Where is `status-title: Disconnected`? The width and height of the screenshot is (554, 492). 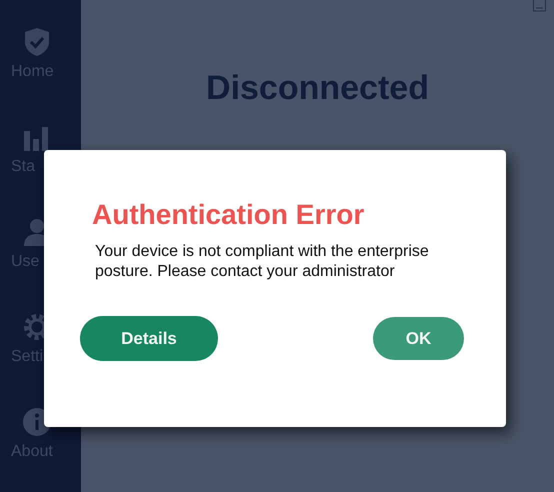 status-title: Disconnected is located at coordinates (317, 88).